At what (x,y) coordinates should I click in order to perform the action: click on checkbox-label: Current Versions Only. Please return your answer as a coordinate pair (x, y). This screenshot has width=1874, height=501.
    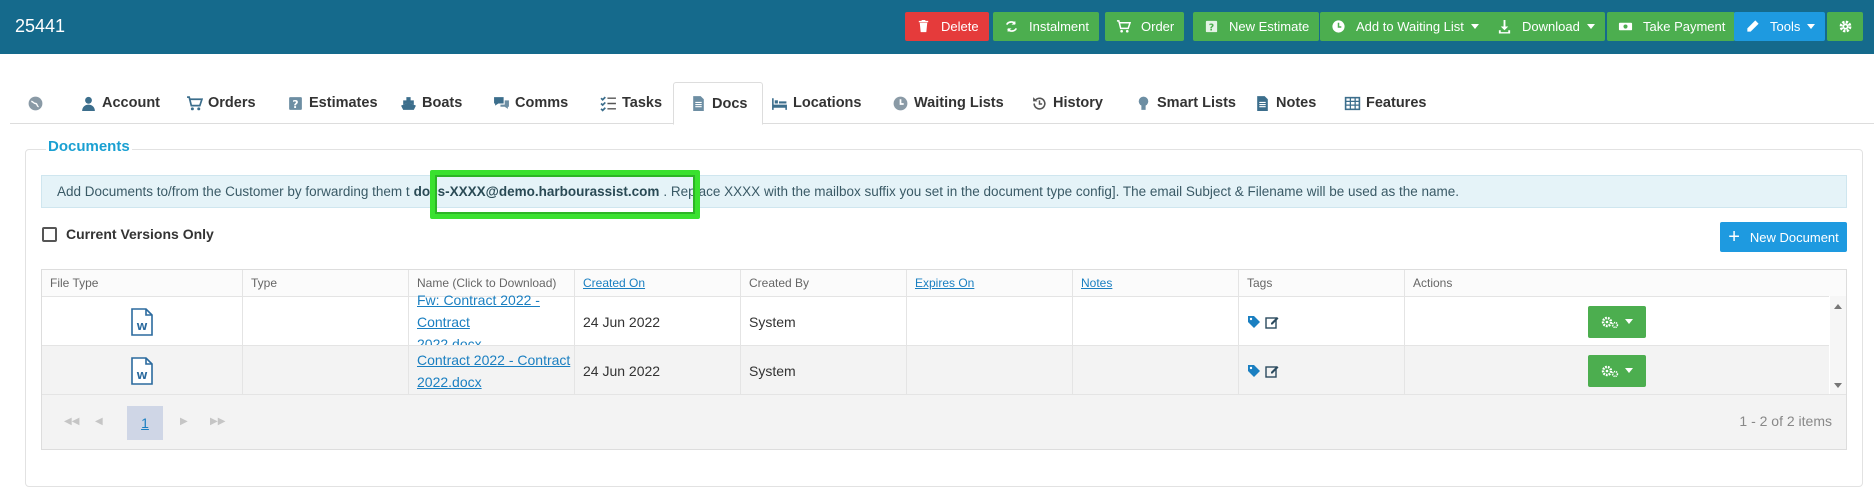
    Looking at the image, I should click on (140, 234).